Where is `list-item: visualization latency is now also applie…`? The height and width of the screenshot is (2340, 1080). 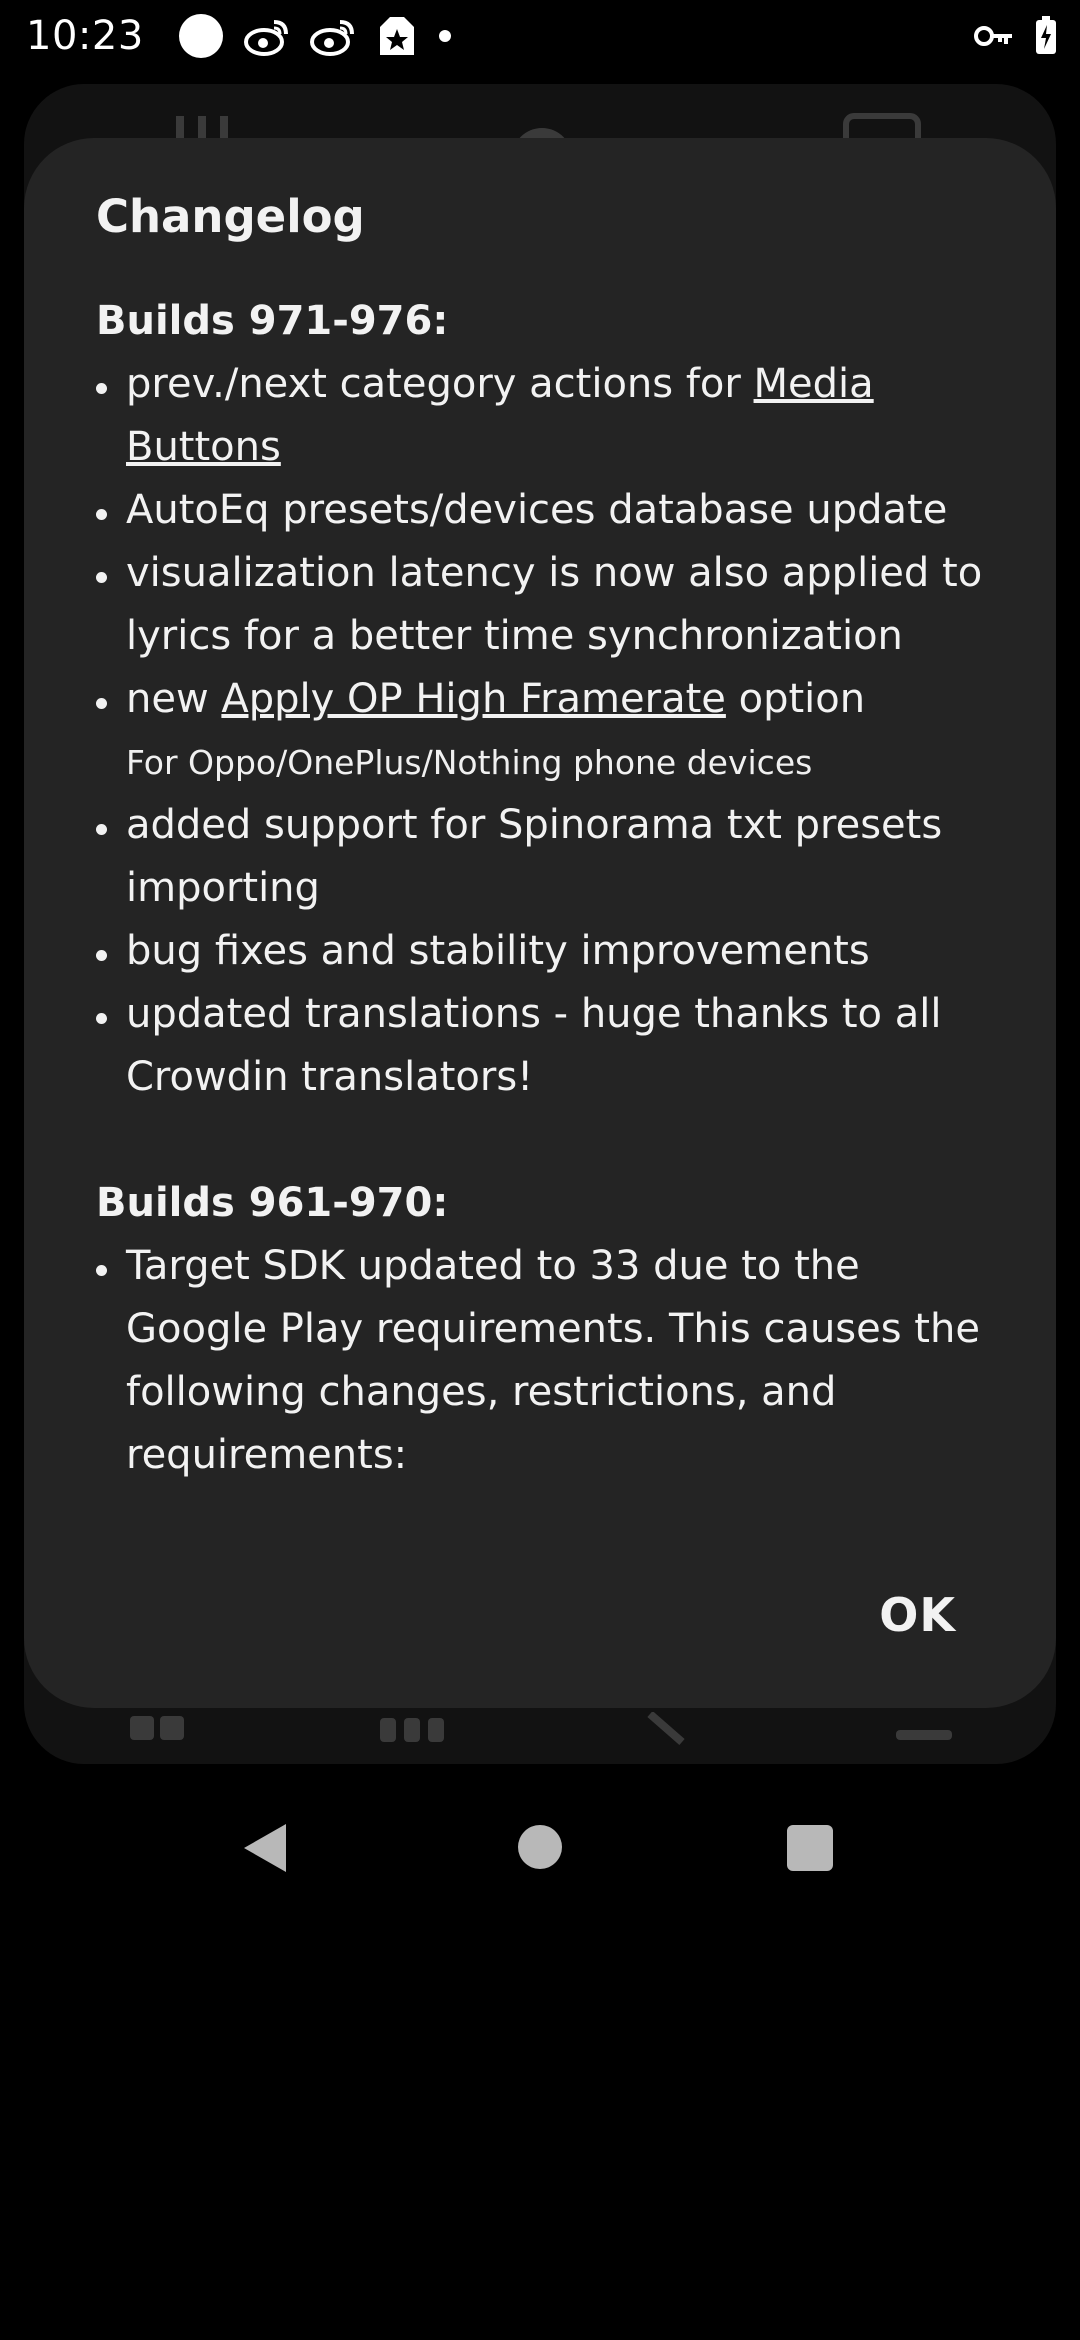 list-item: visualization latency is now also applie… is located at coordinates (551, 605).